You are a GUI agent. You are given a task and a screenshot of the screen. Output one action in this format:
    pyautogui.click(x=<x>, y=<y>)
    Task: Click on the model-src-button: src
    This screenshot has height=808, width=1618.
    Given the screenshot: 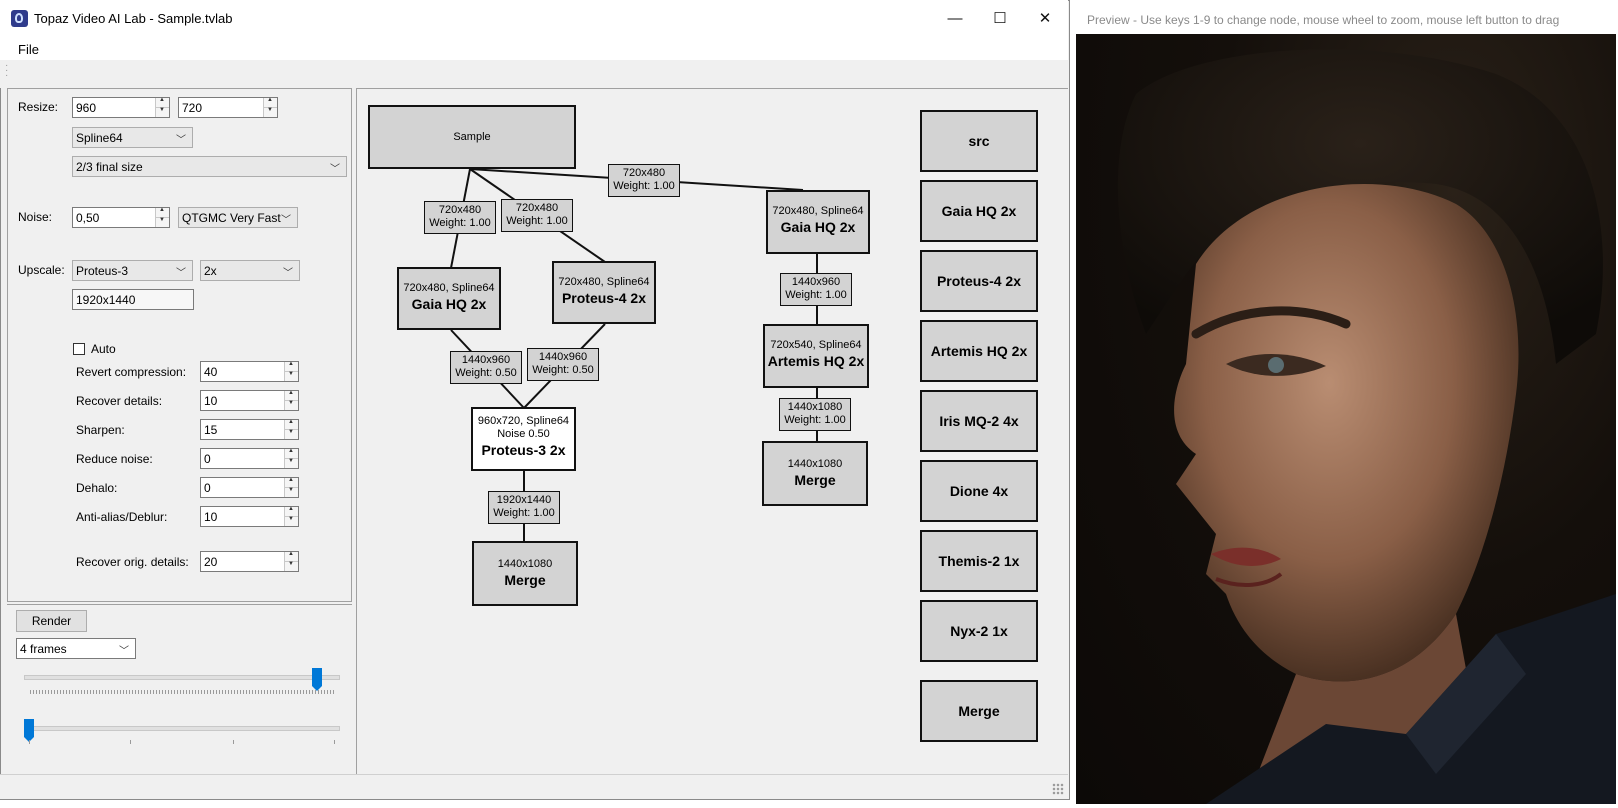 What is the action you would take?
    pyautogui.click(x=979, y=141)
    